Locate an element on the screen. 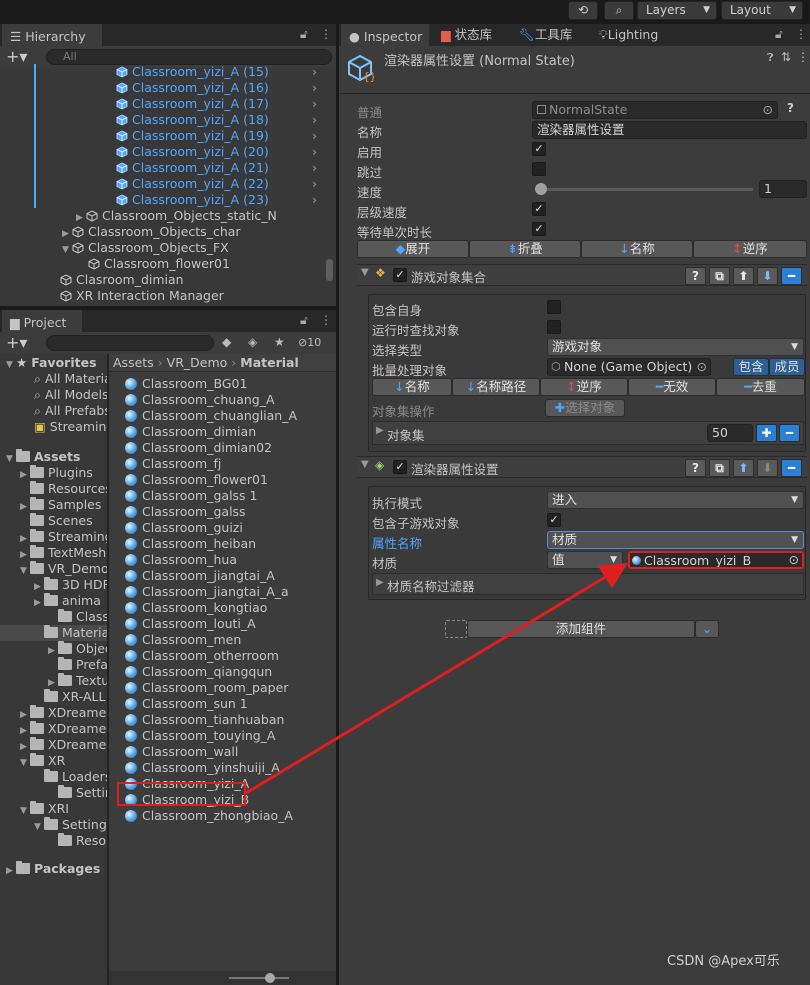  skip-checkbox is located at coordinates (539, 169).